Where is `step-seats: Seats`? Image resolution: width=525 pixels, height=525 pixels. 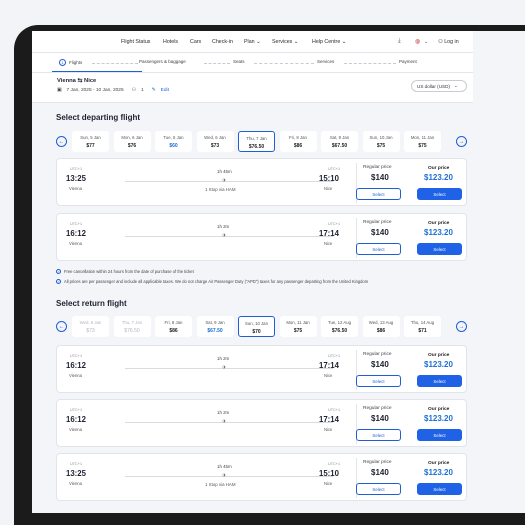
step-seats: Seats is located at coordinates (239, 61).